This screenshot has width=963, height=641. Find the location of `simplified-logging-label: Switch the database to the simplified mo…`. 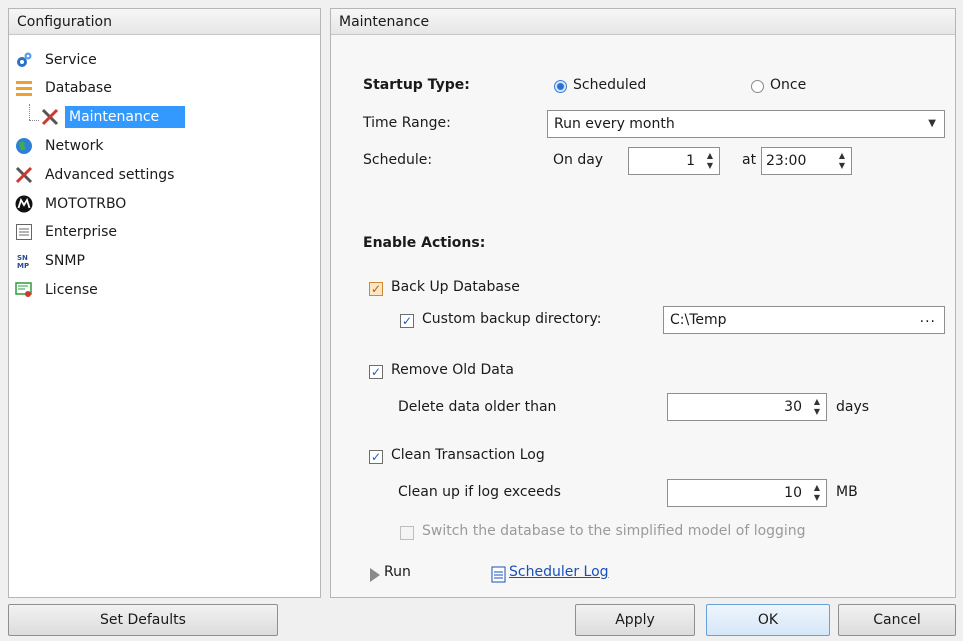

simplified-logging-label: Switch the database to the simplified mo… is located at coordinates (614, 531).